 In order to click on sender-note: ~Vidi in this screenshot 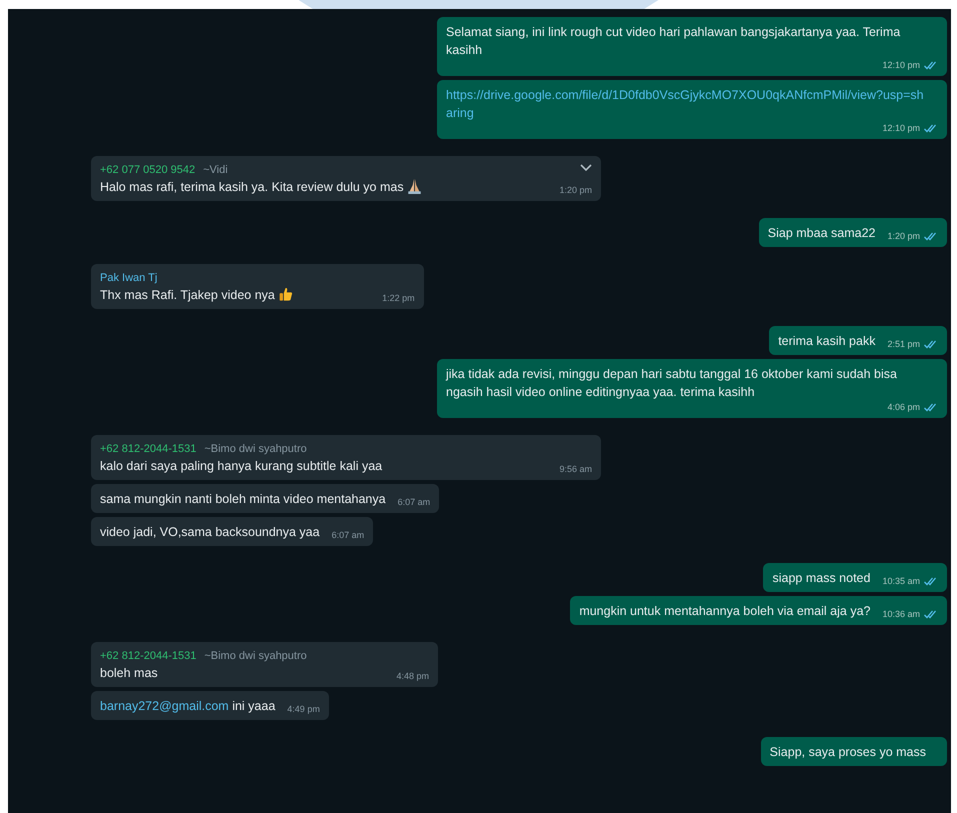, I will do `click(215, 170)`.